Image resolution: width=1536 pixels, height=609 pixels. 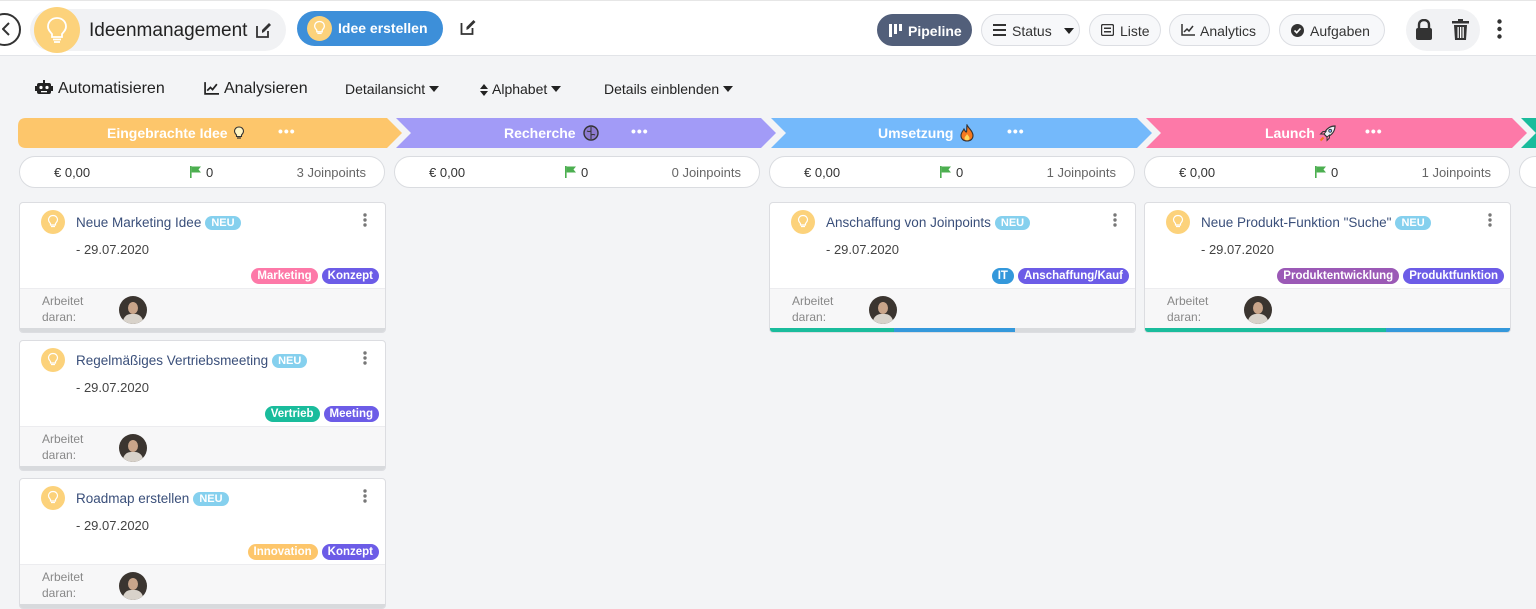 What do you see at coordinates (1327, 133) in the screenshot?
I see `rocket-icon` at bounding box center [1327, 133].